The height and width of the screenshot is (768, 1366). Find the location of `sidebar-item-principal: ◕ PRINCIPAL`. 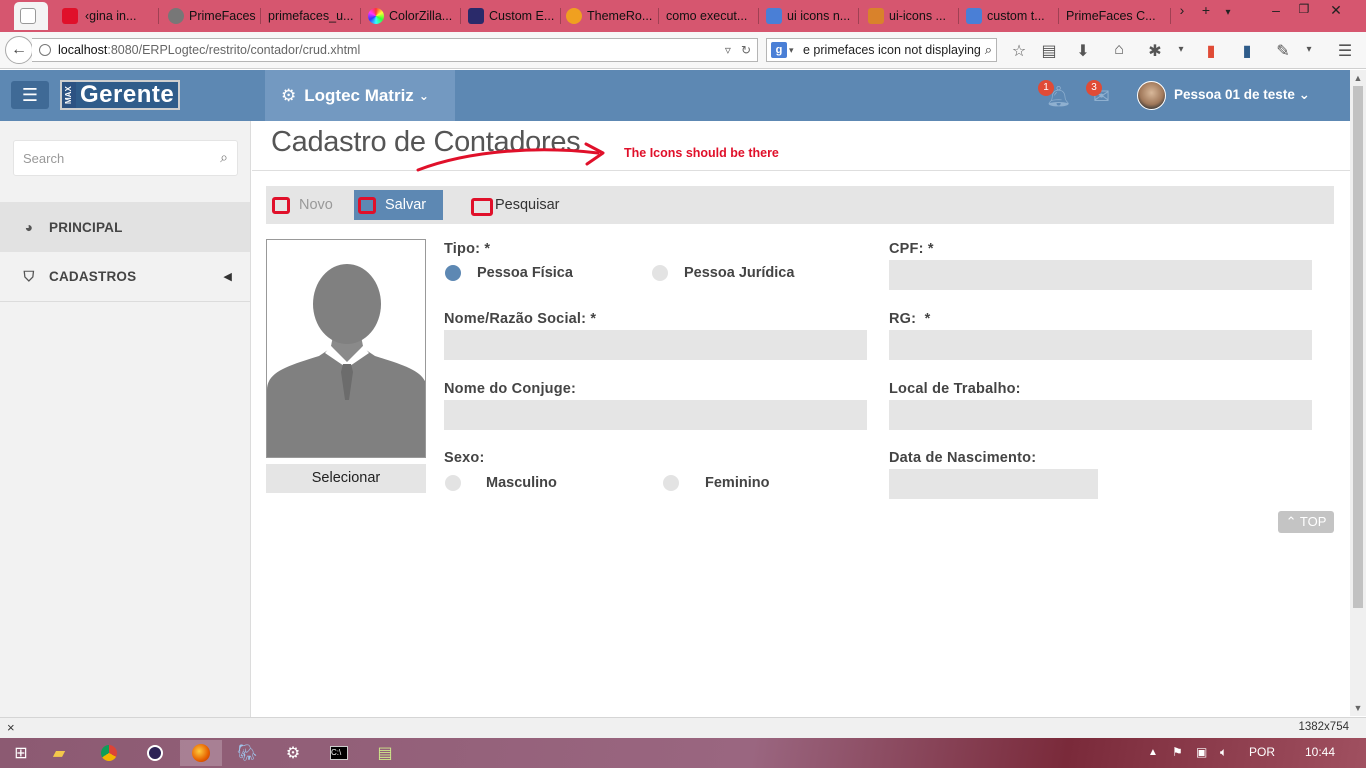

sidebar-item-principal: ◕ PRINCIPAL is located at coordinates (125, 227).